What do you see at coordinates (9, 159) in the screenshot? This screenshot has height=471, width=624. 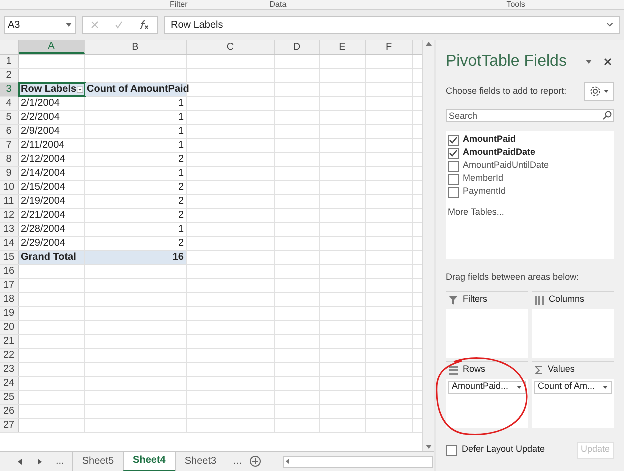 I see `row-header: 8` at bounding box center [9, 159].